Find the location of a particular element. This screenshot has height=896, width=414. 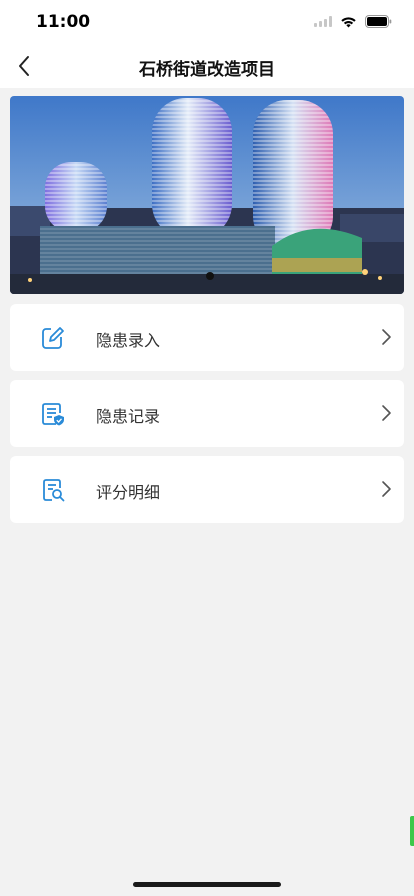

menu-item-score-details: 评分明细 is located at coordinates (207, 489).